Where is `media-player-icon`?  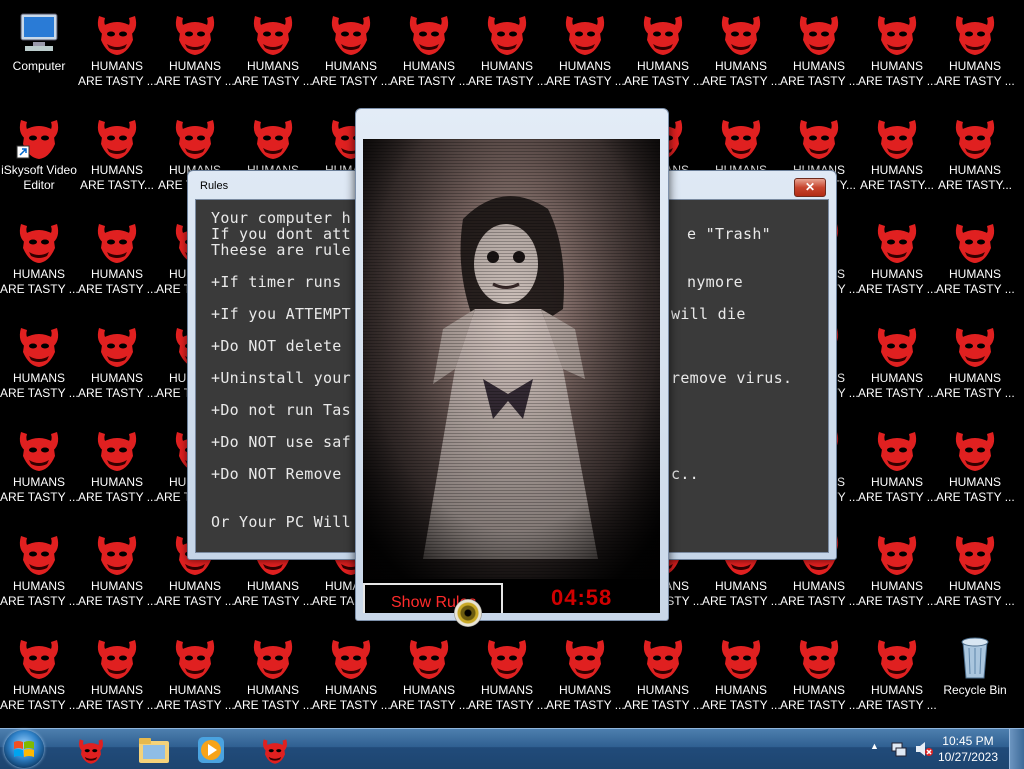 media-player-icon is located at coordinates (211, 750).